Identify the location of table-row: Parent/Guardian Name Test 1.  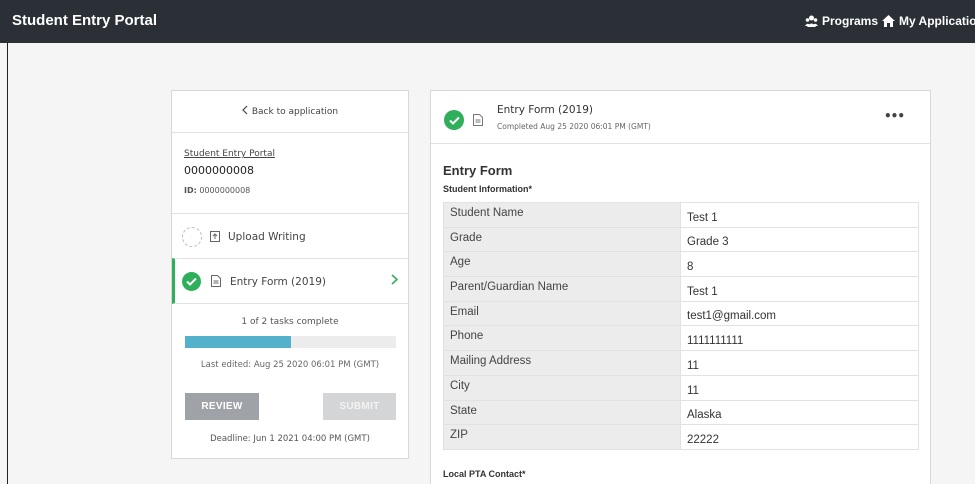
(681, 289).